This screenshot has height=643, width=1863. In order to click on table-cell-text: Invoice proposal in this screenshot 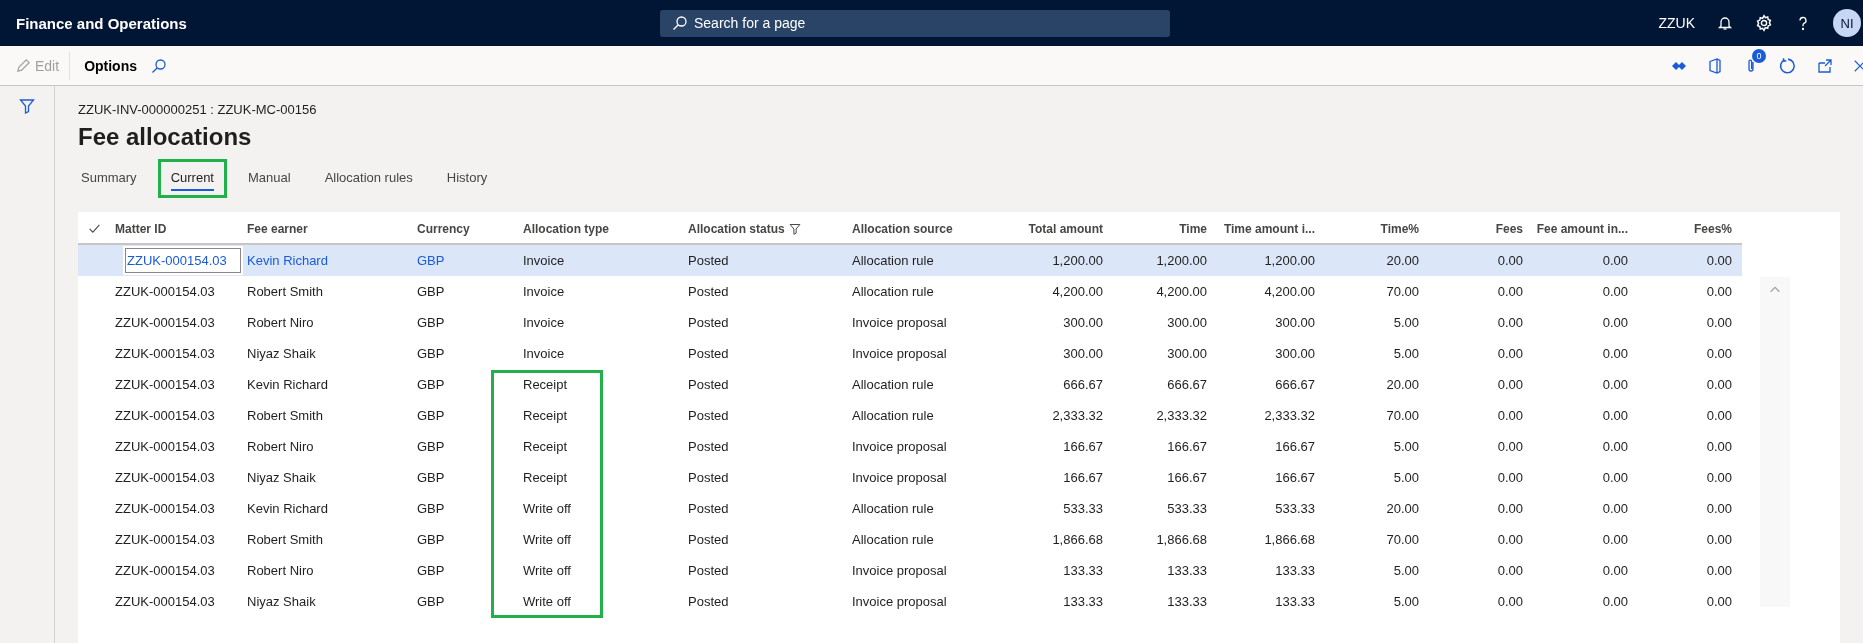, I will do `click(899, 447)`.